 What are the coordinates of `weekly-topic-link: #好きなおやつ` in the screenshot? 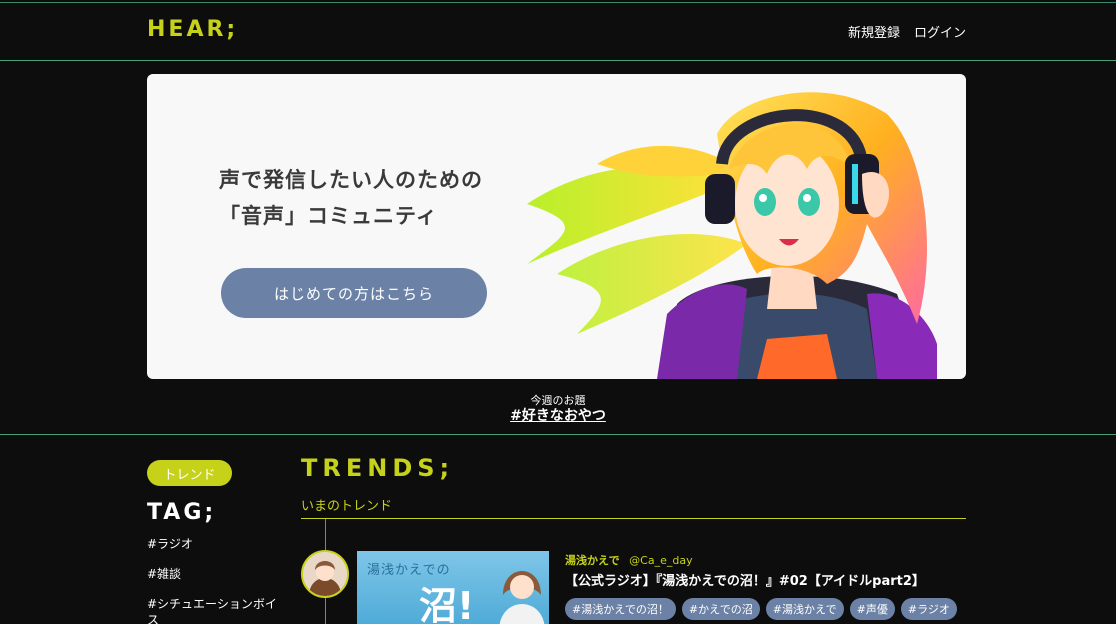 It's located at (558, 416).